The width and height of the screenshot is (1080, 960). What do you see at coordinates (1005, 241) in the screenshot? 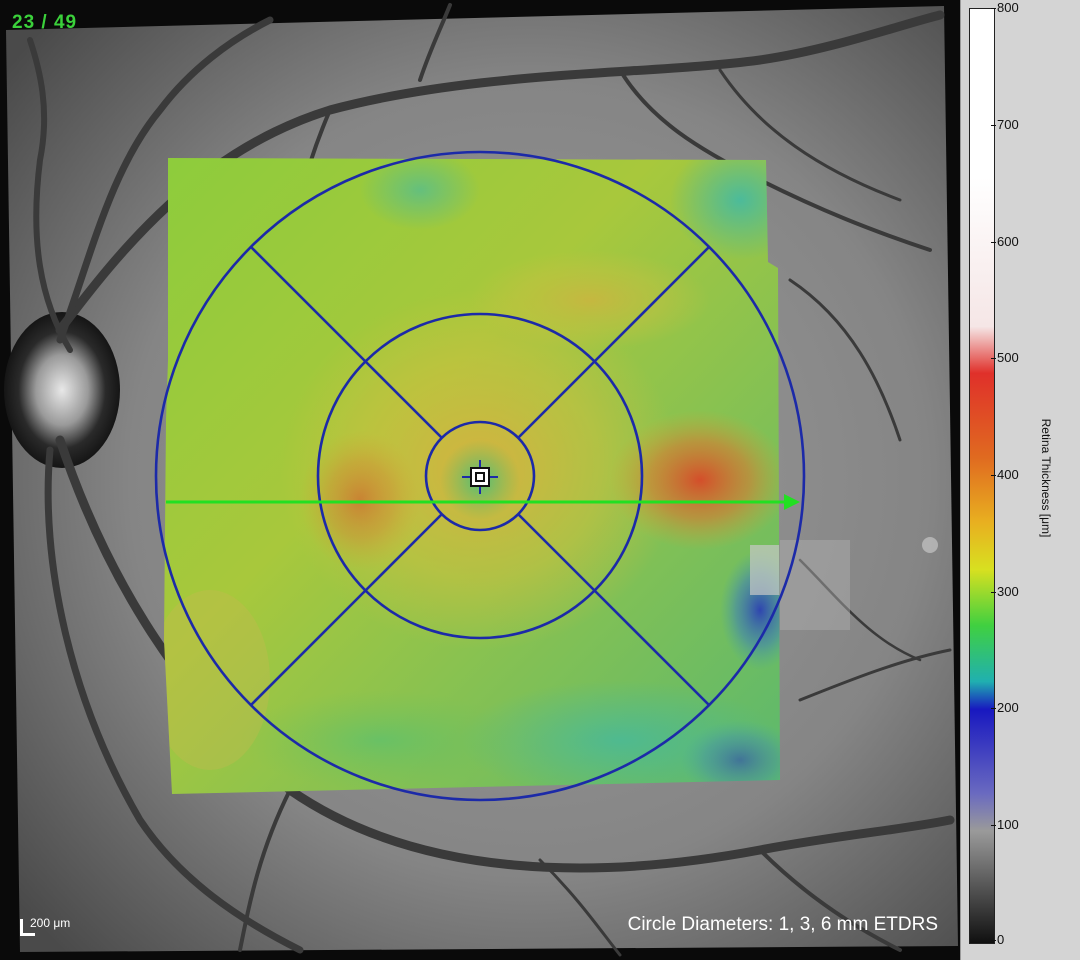
I see `legend-tick: 600` at bounding box center [1005, 241].